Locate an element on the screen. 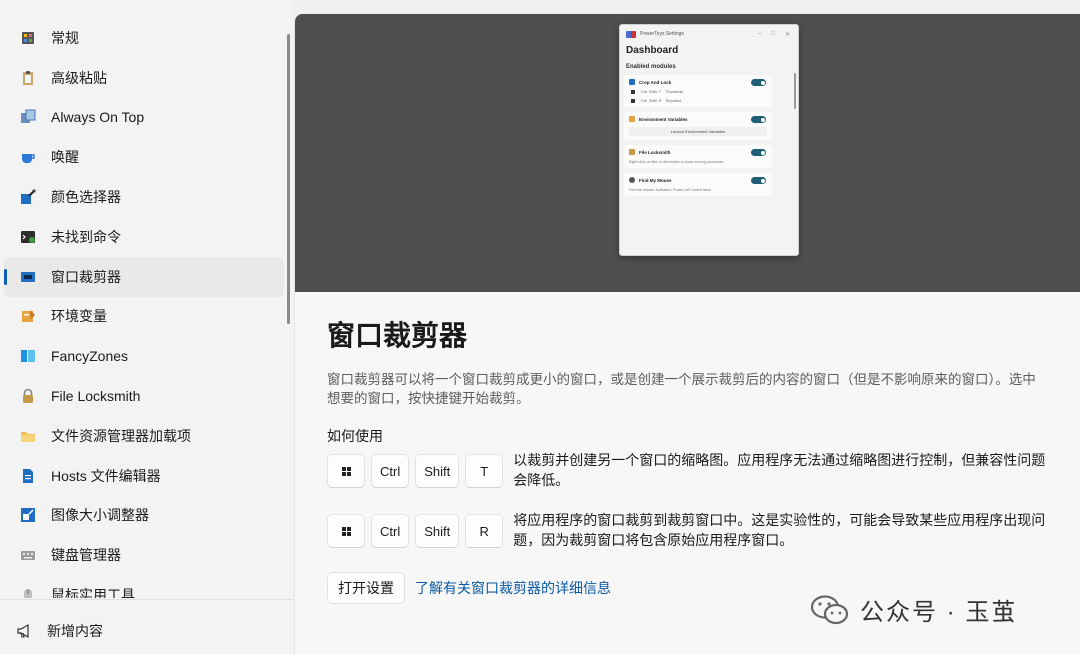  sidebar-item-awake: 唤醒 is located at coordinates (144, 157).